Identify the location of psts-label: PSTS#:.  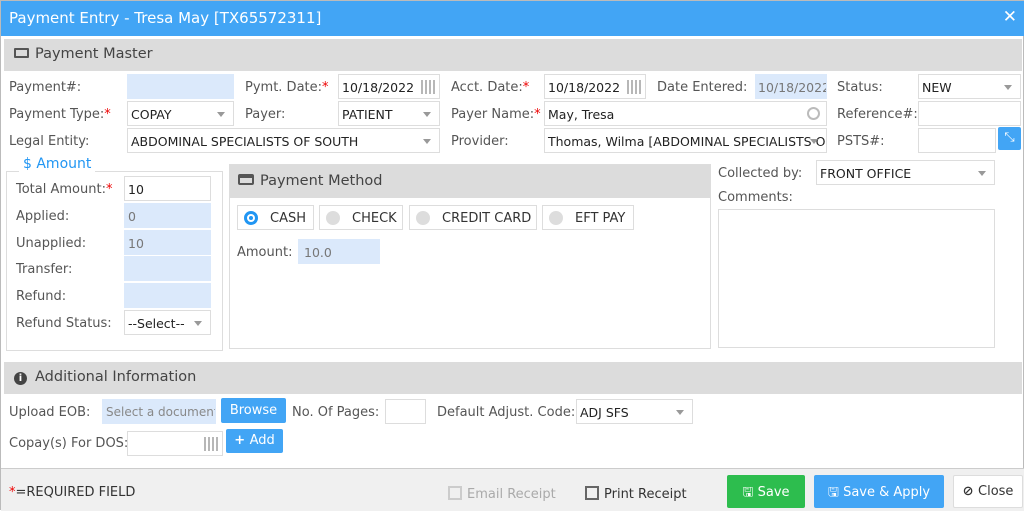
(861, 141).